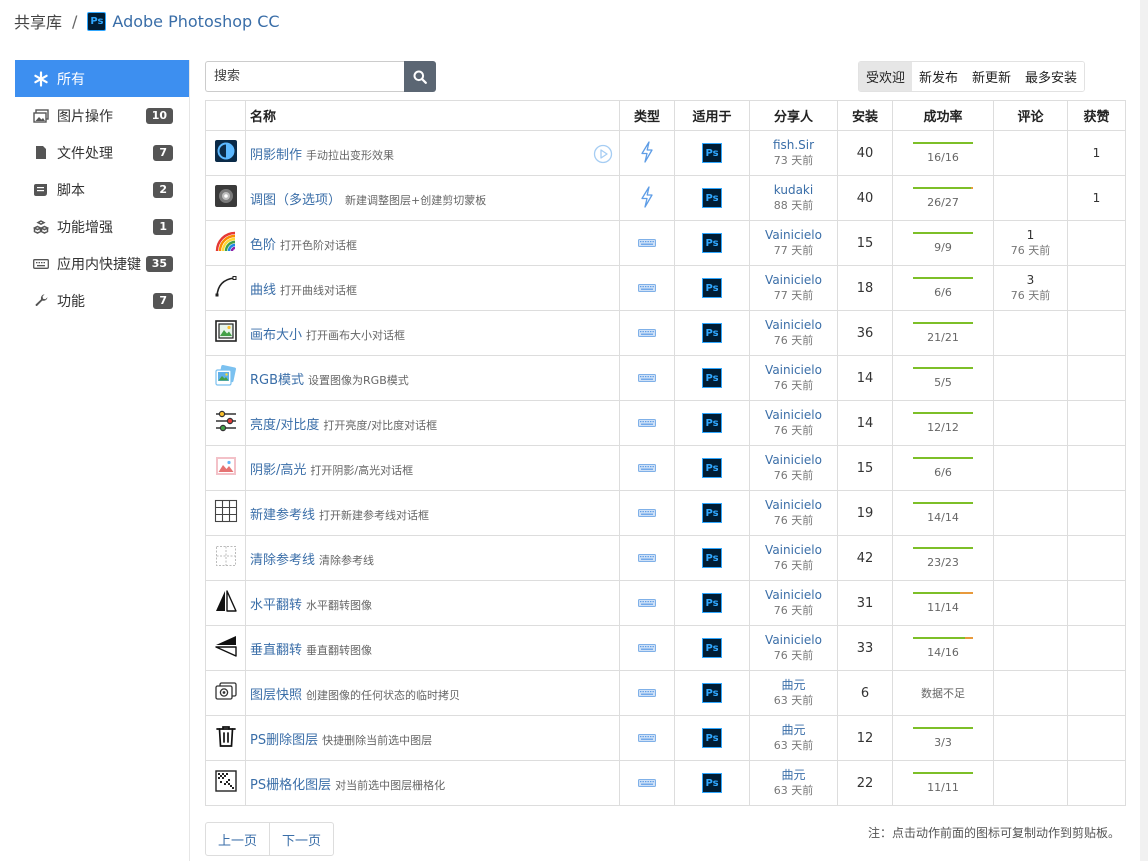 The height and width of the screenshot is (861, 1148). What do you see at coordinates (420, 76) in the screenshot?
I see `search-button` at bounding box center [420, 76].